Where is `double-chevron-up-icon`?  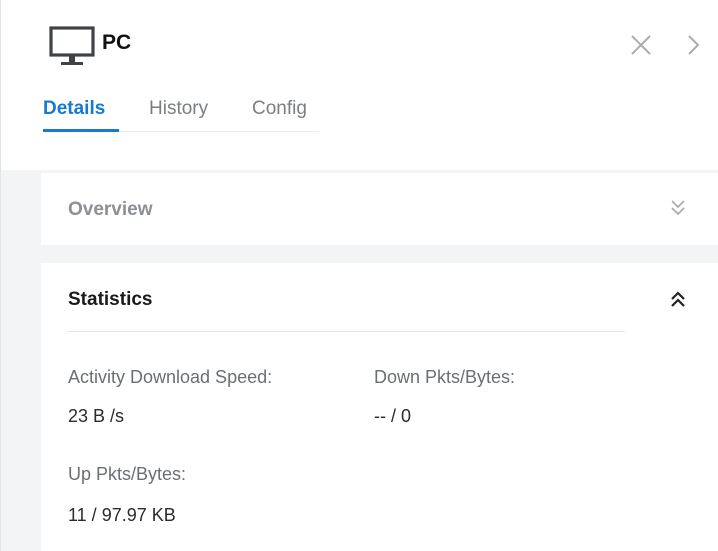
double-chevron-up-icon is located at coordinates (678, 300).